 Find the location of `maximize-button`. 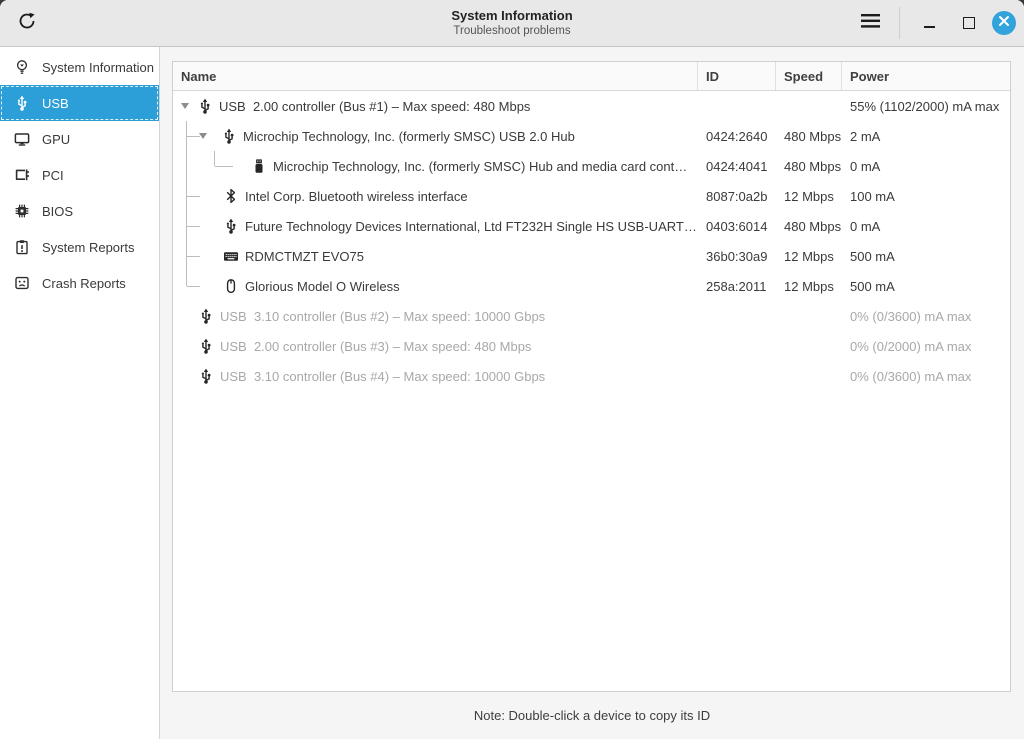

maximize-button is located at coordinates (969, 23).